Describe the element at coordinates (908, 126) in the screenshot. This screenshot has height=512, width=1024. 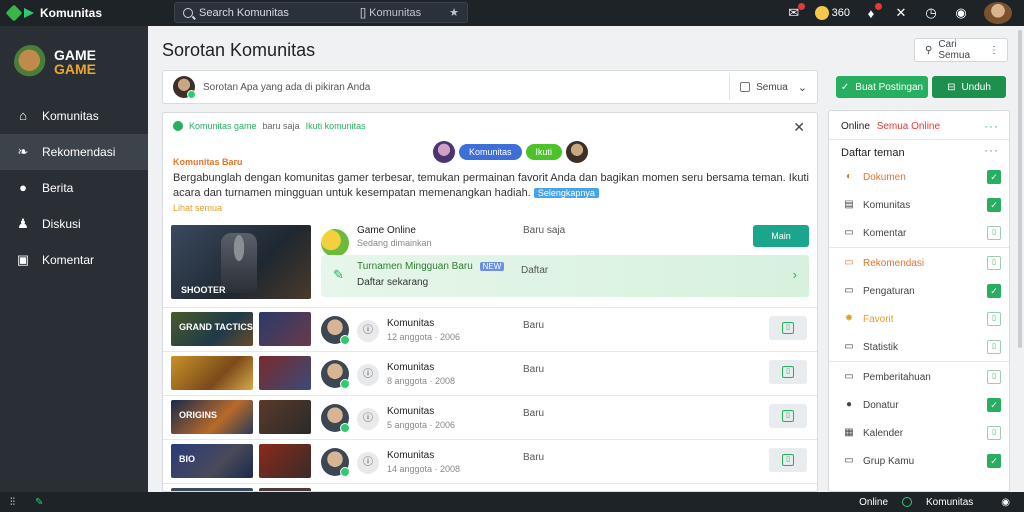
I see `rp-head-b: Semua Online` at that location.